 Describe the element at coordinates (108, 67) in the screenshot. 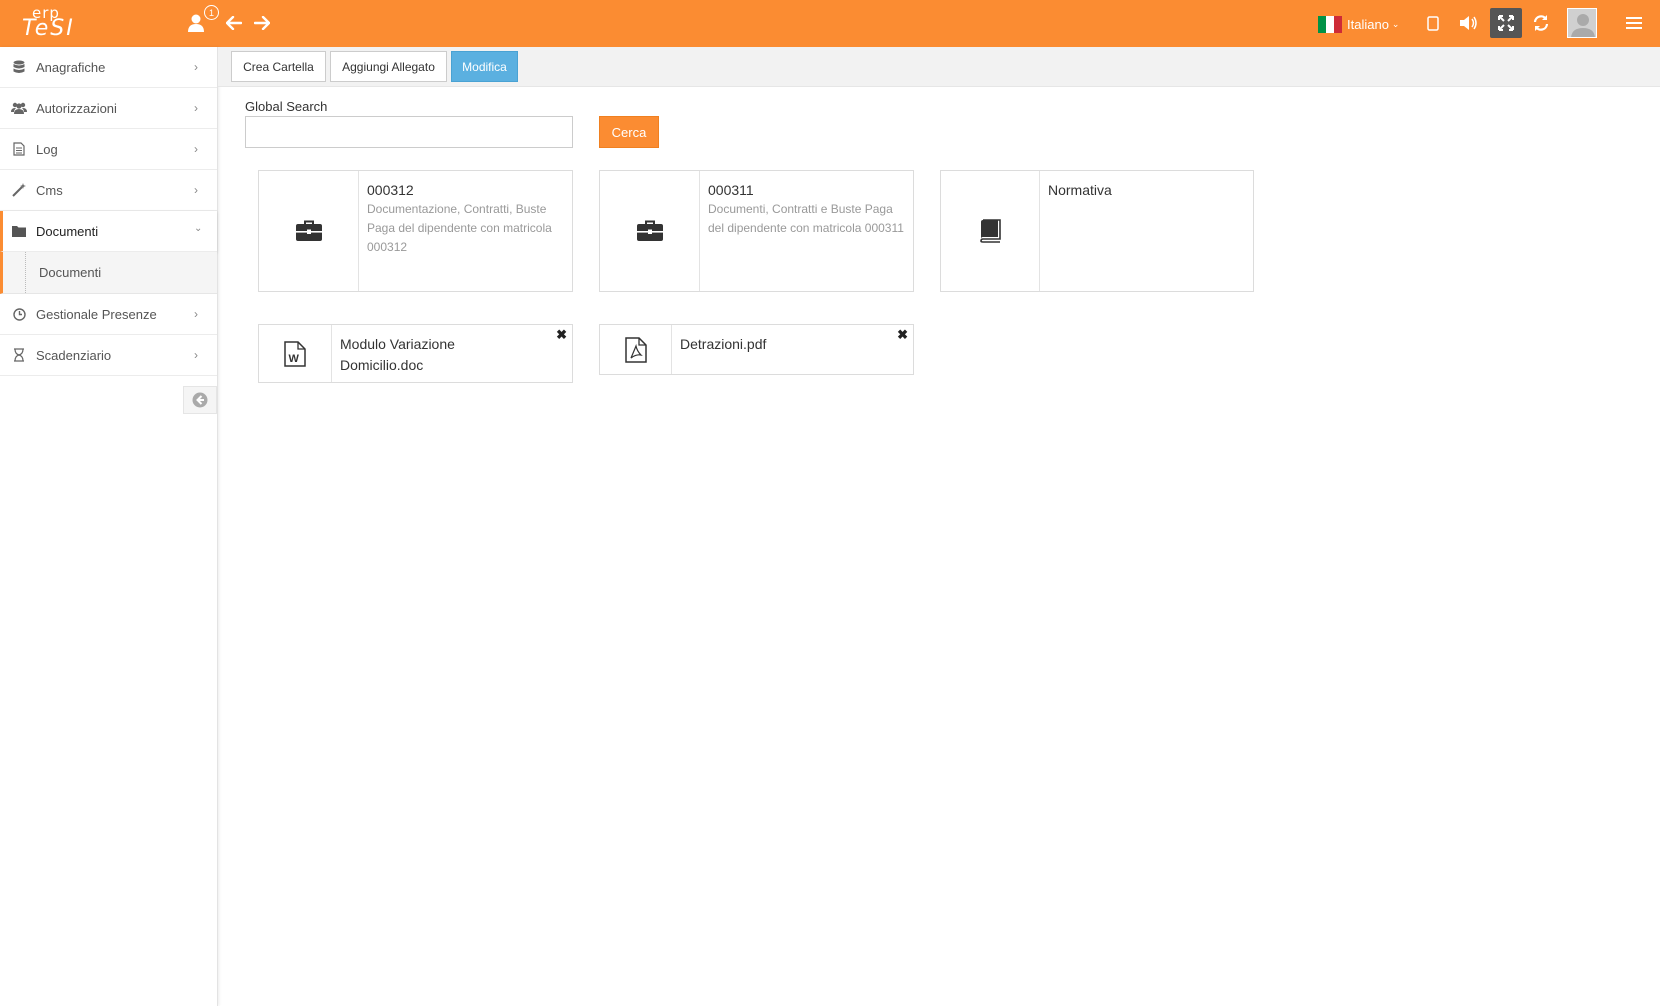

I see `sidebar-item-anagrafiche: Anagrafiche ›` at that location.